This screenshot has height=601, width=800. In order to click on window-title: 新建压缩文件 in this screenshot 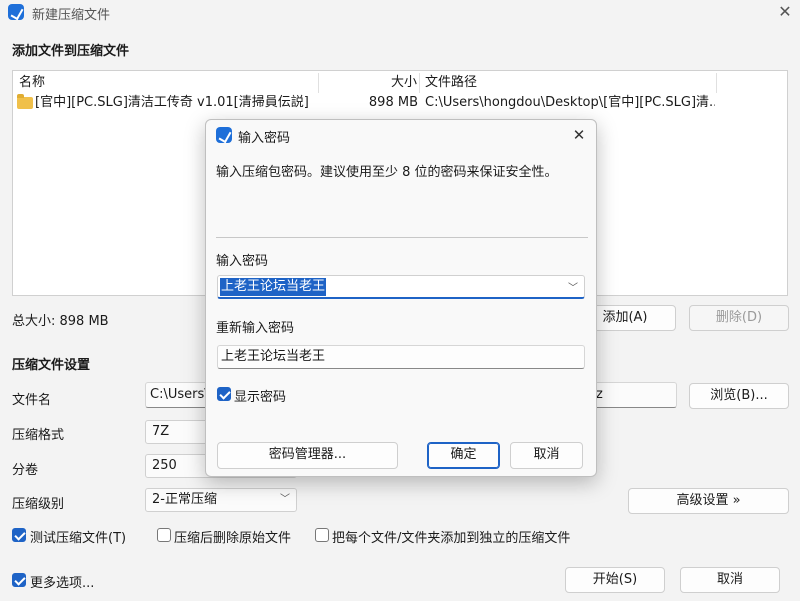, I will do `click(71, 15)`.